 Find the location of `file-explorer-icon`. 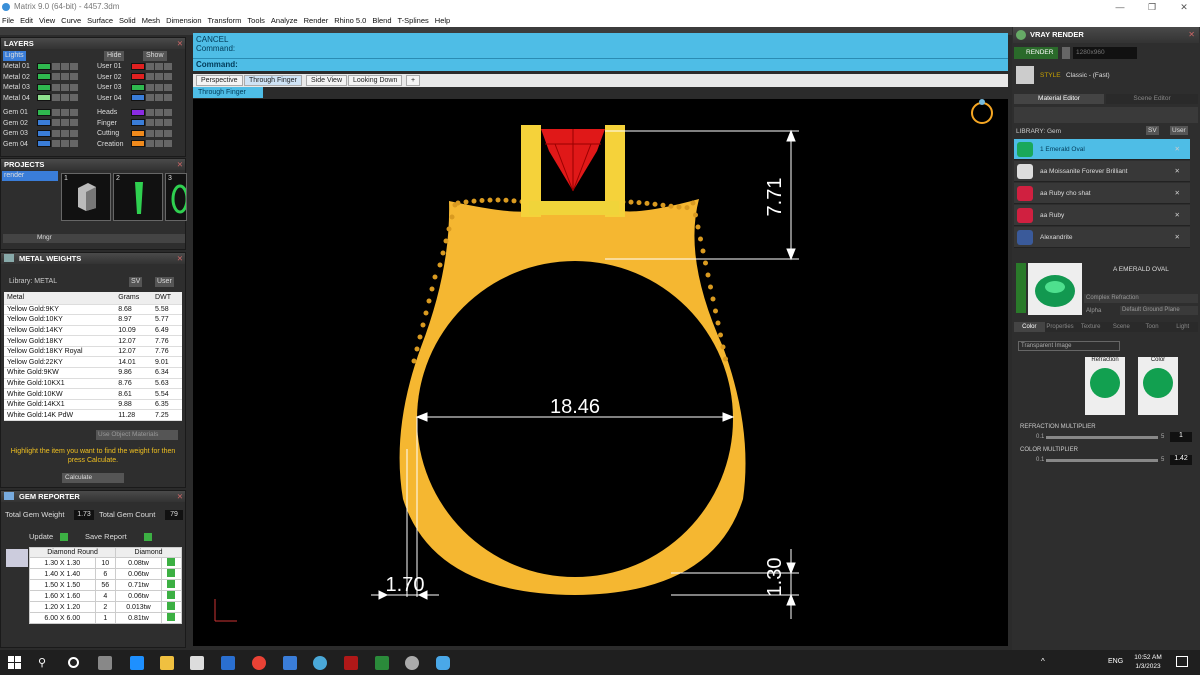

file-explorer-icon is located at coordinates (167, 663).